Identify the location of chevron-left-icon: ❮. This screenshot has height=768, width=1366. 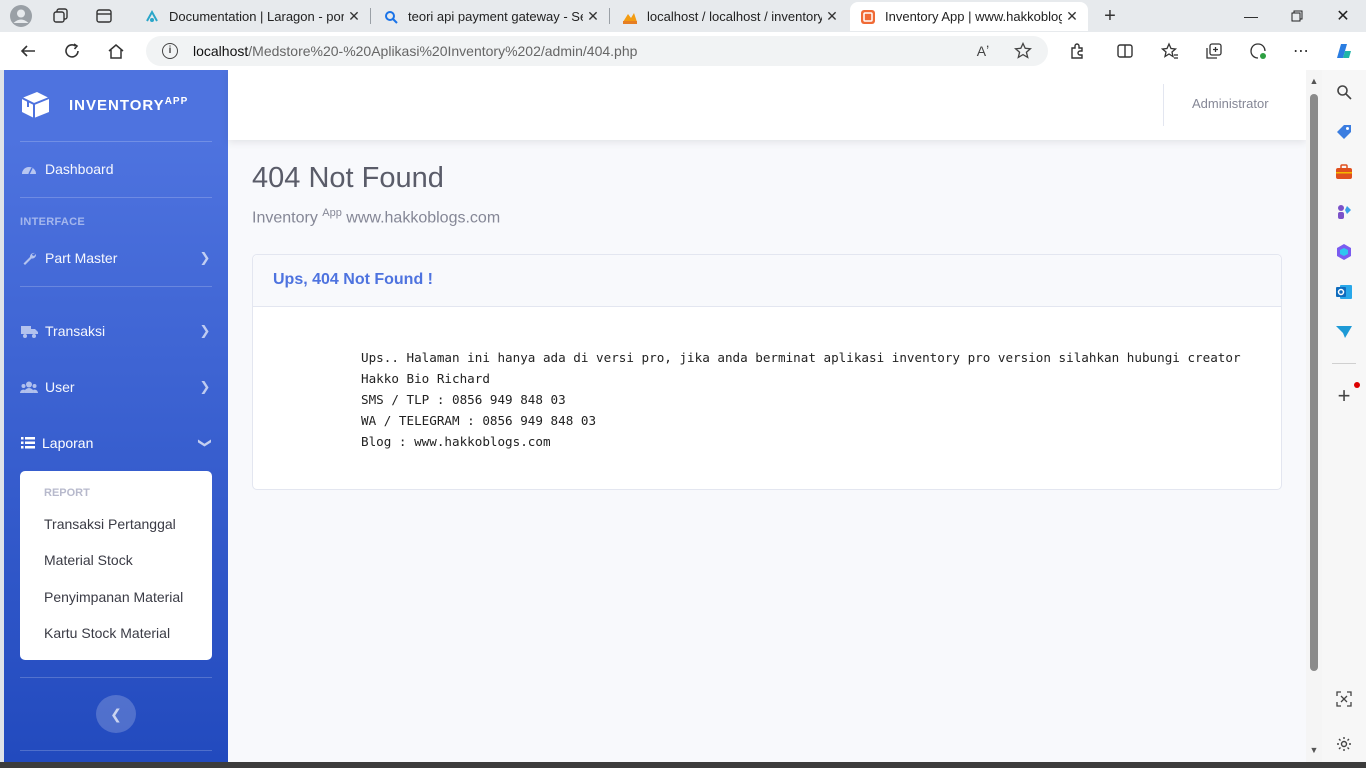
(116, 713).